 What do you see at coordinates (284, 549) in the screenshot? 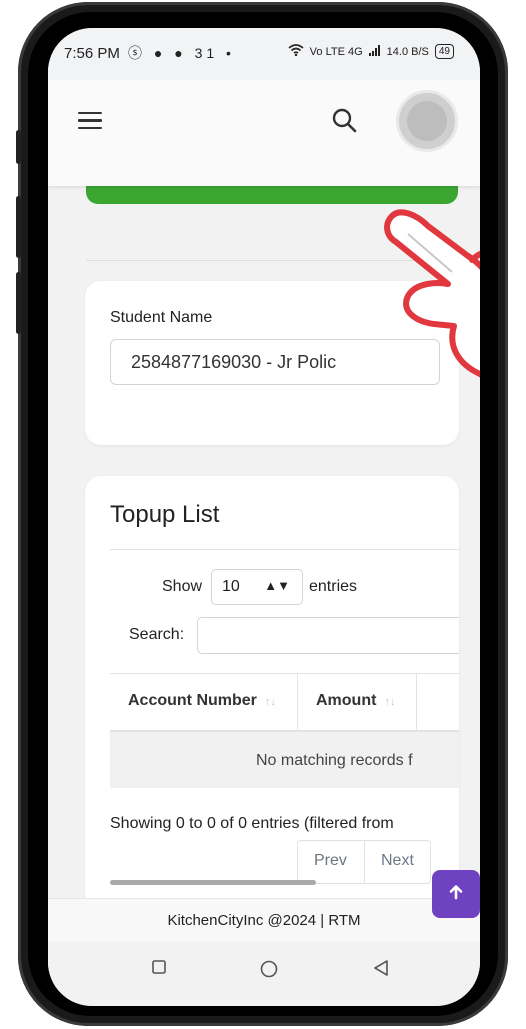
I see `card-divider` at bounding box center [284, 549].